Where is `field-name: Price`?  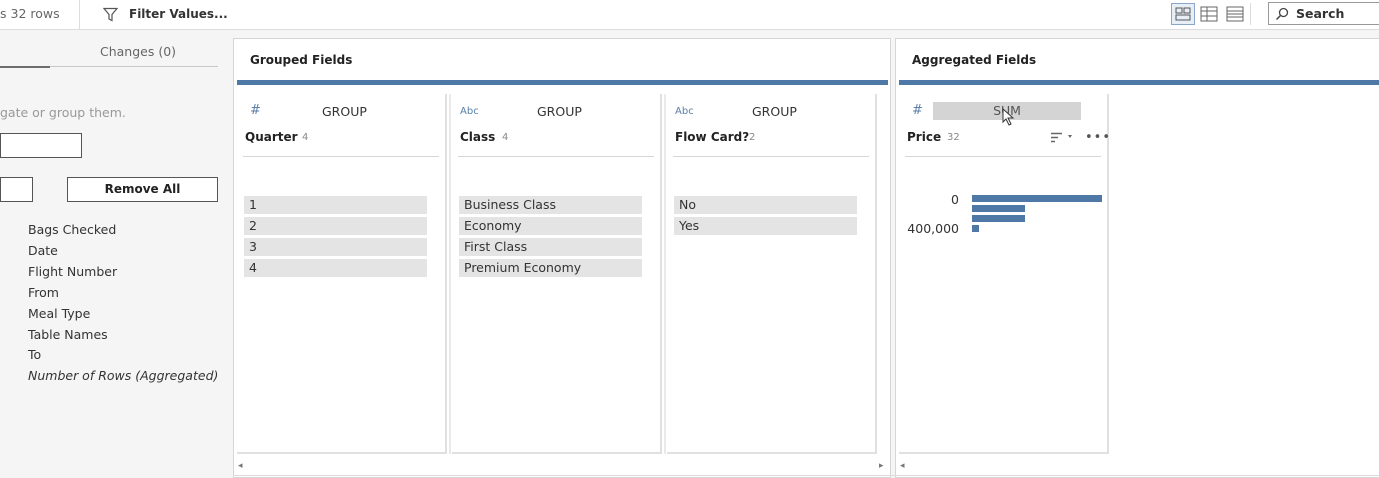 field-name: Price is located at coordinates (924, 137).